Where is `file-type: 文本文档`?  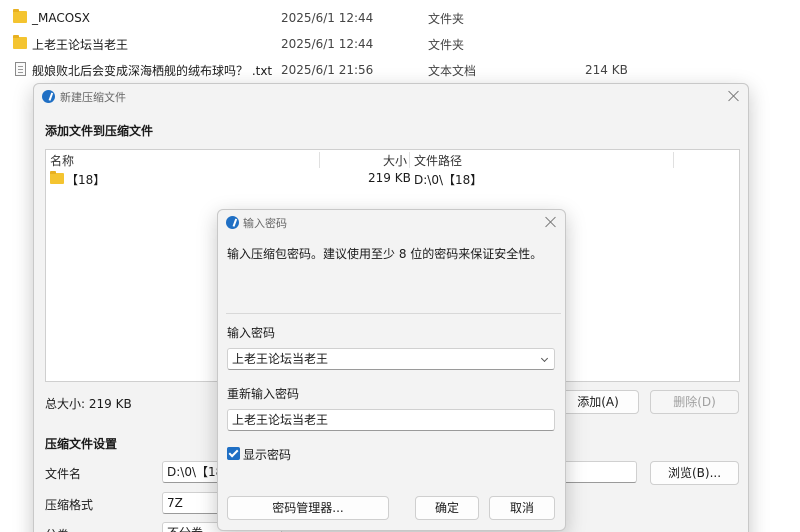 file-type: 文本文档 is located at coordinates (452, 70).